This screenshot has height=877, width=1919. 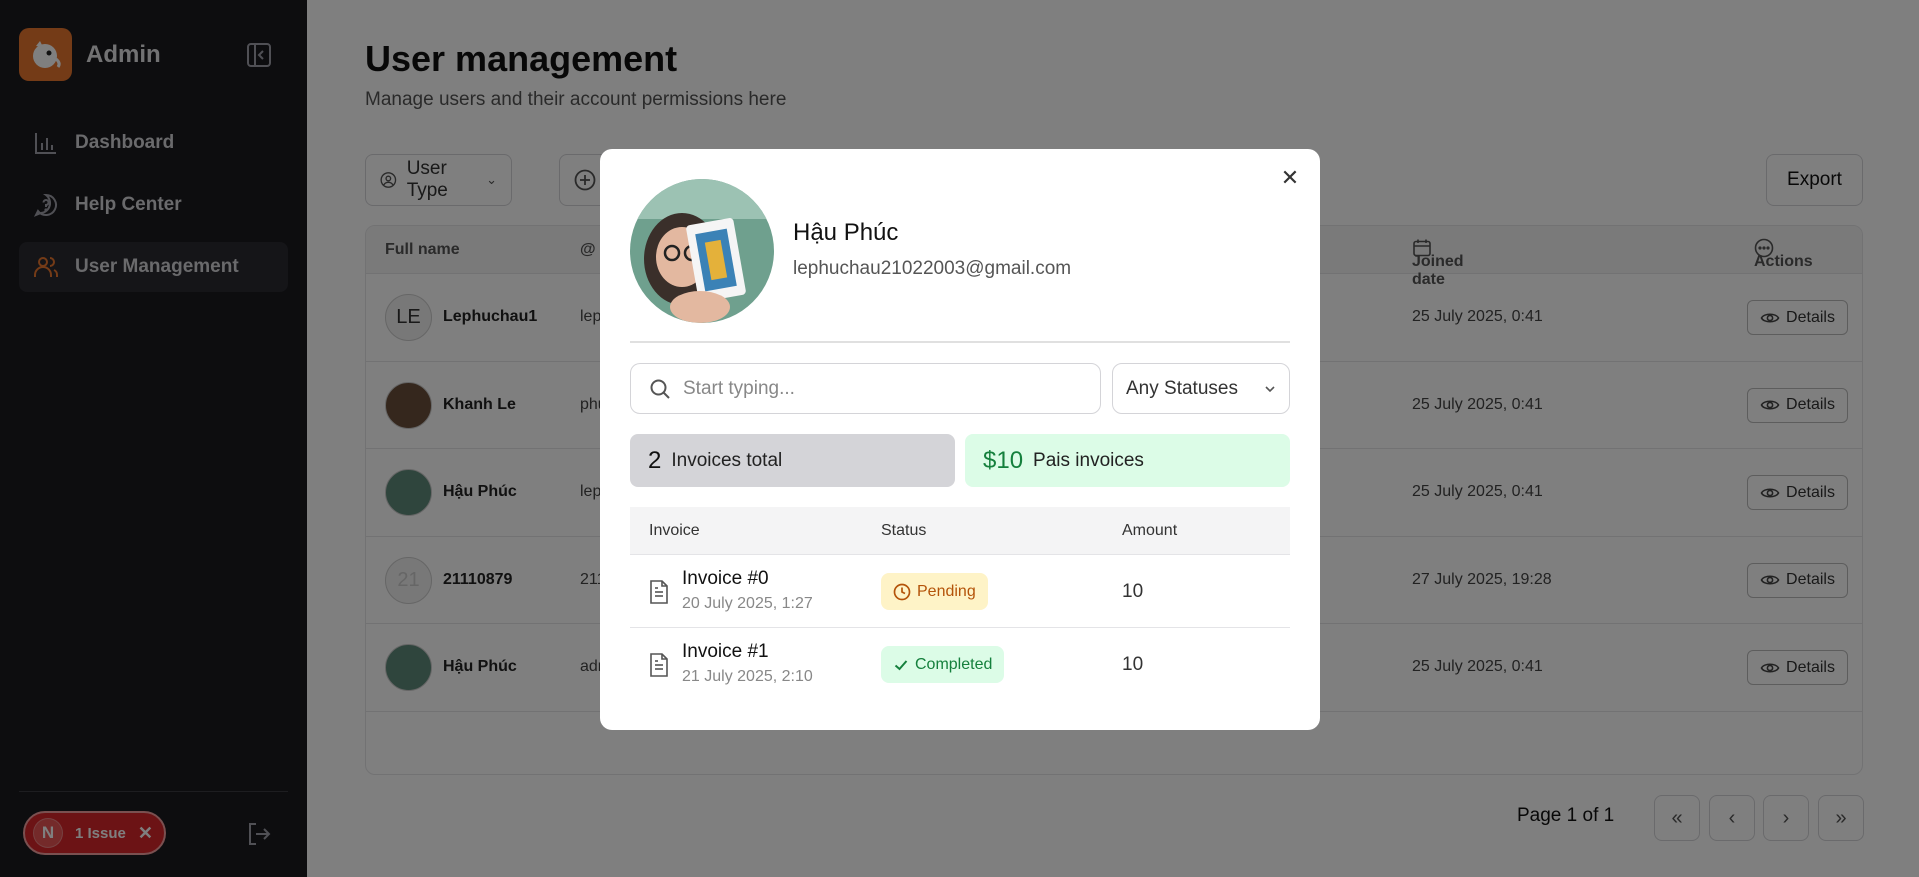 What do you see at coordinates (902, 591) in the screenshot?
I see `clock-icon` at bounding box center [902, 591].